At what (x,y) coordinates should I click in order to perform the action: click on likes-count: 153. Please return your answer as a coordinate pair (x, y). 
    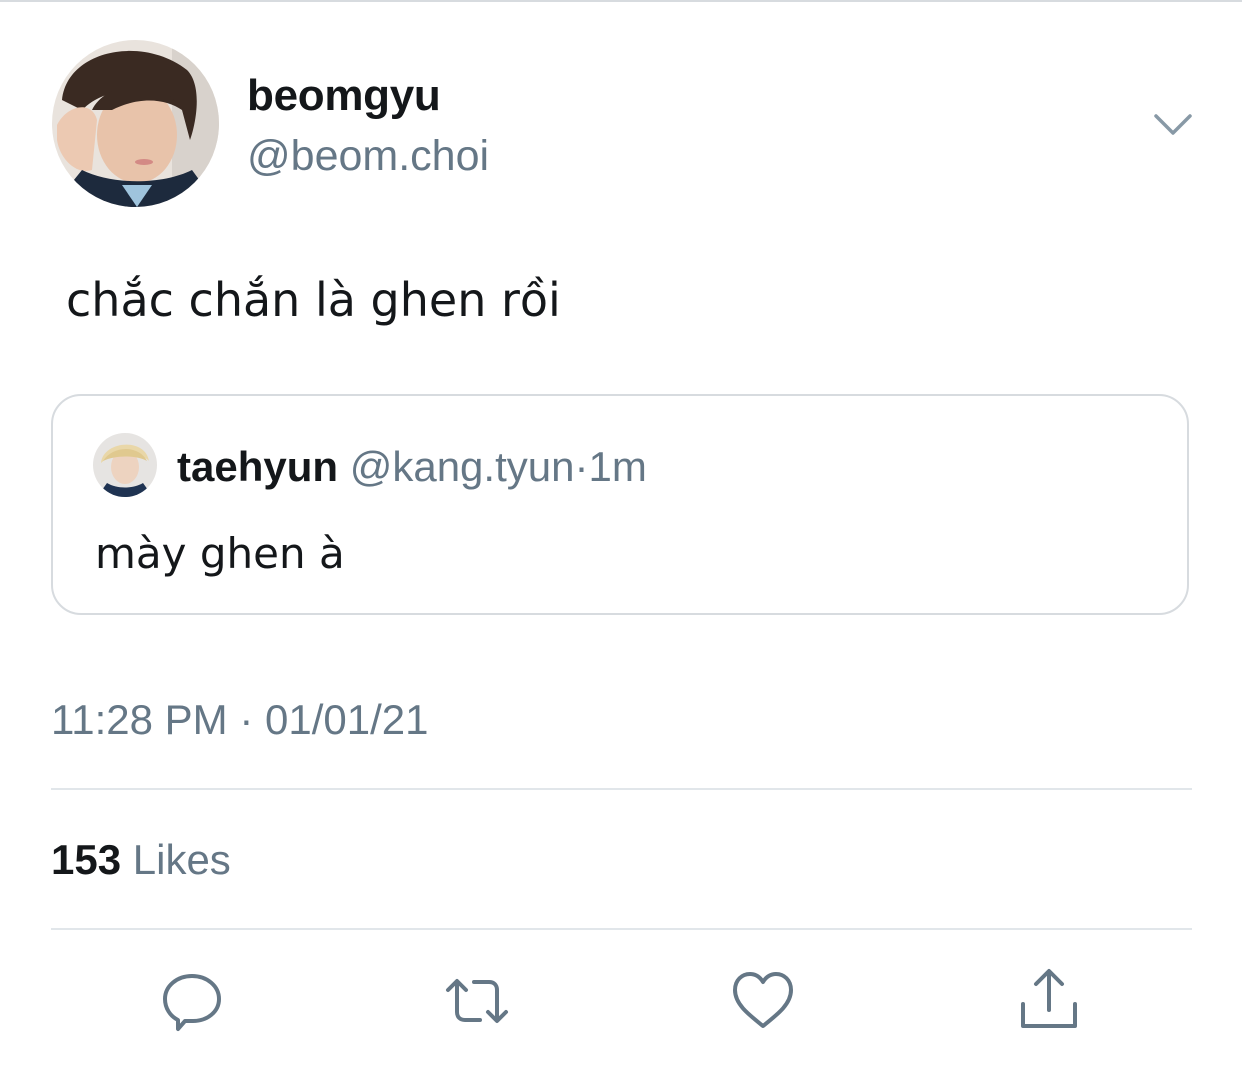
    Looking at the image, I should click on (86, 859).